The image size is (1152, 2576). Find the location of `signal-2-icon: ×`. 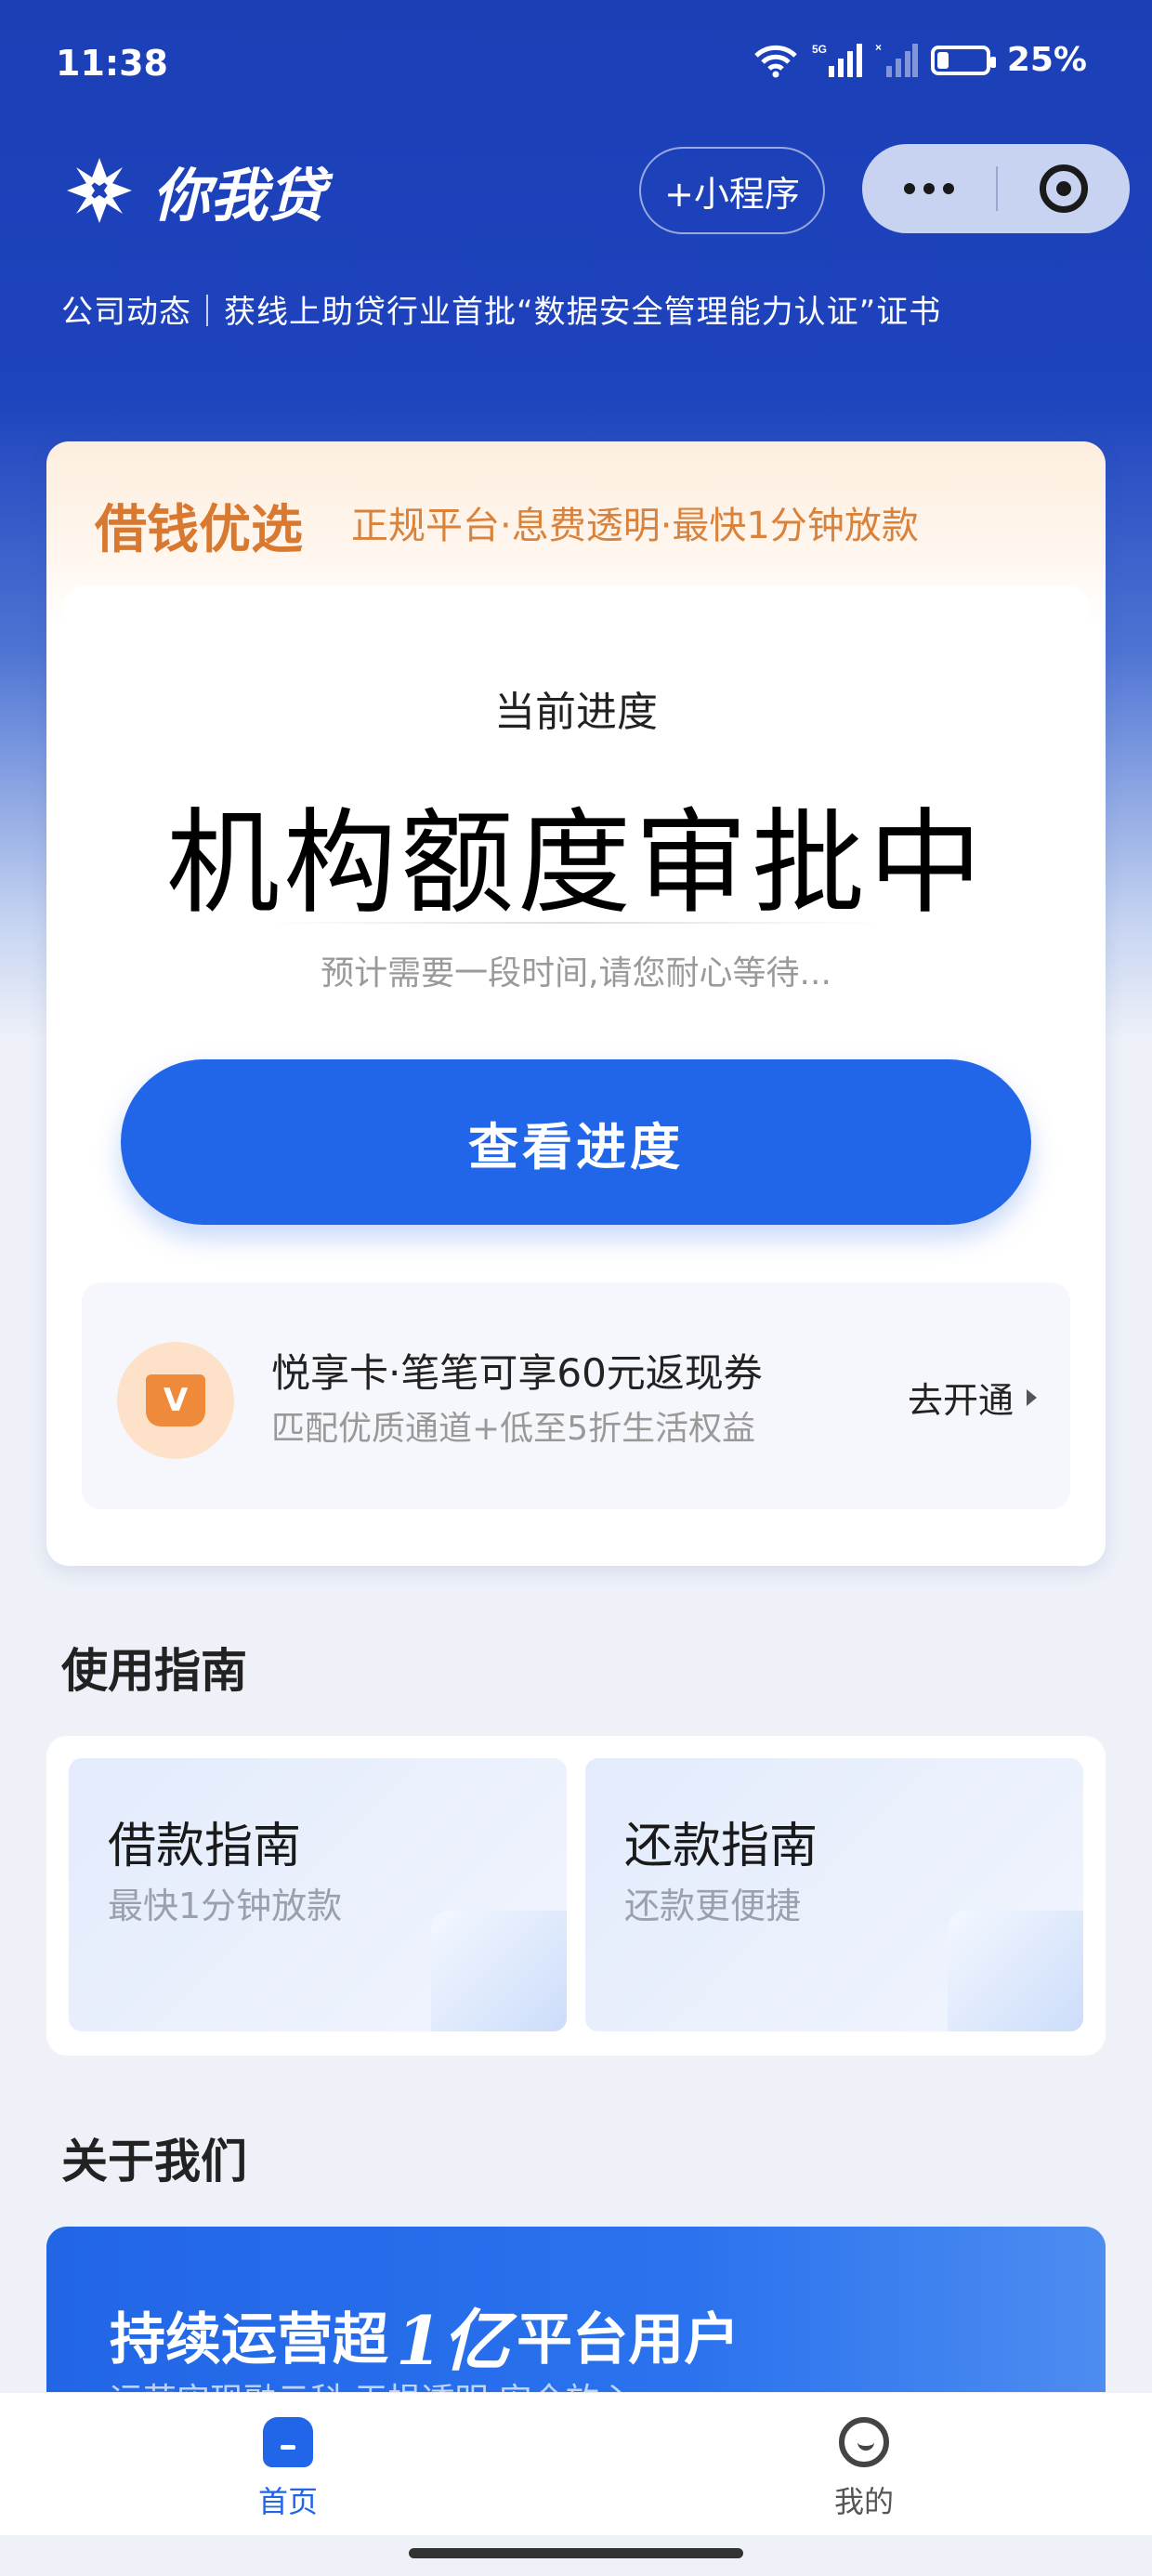

signal-2-icon: × is located at coordinates (896, 59).